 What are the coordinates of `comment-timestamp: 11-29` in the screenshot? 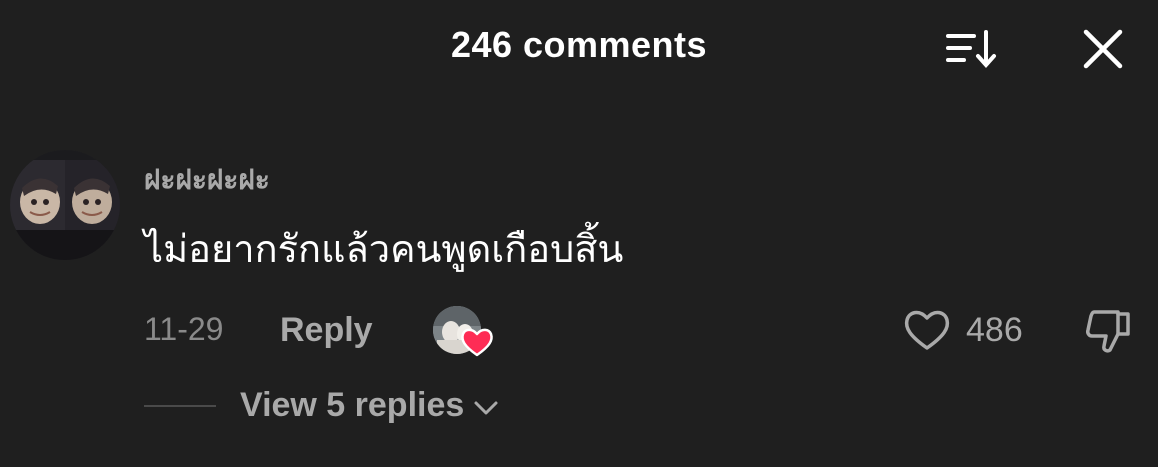 It's located at (184, 329).